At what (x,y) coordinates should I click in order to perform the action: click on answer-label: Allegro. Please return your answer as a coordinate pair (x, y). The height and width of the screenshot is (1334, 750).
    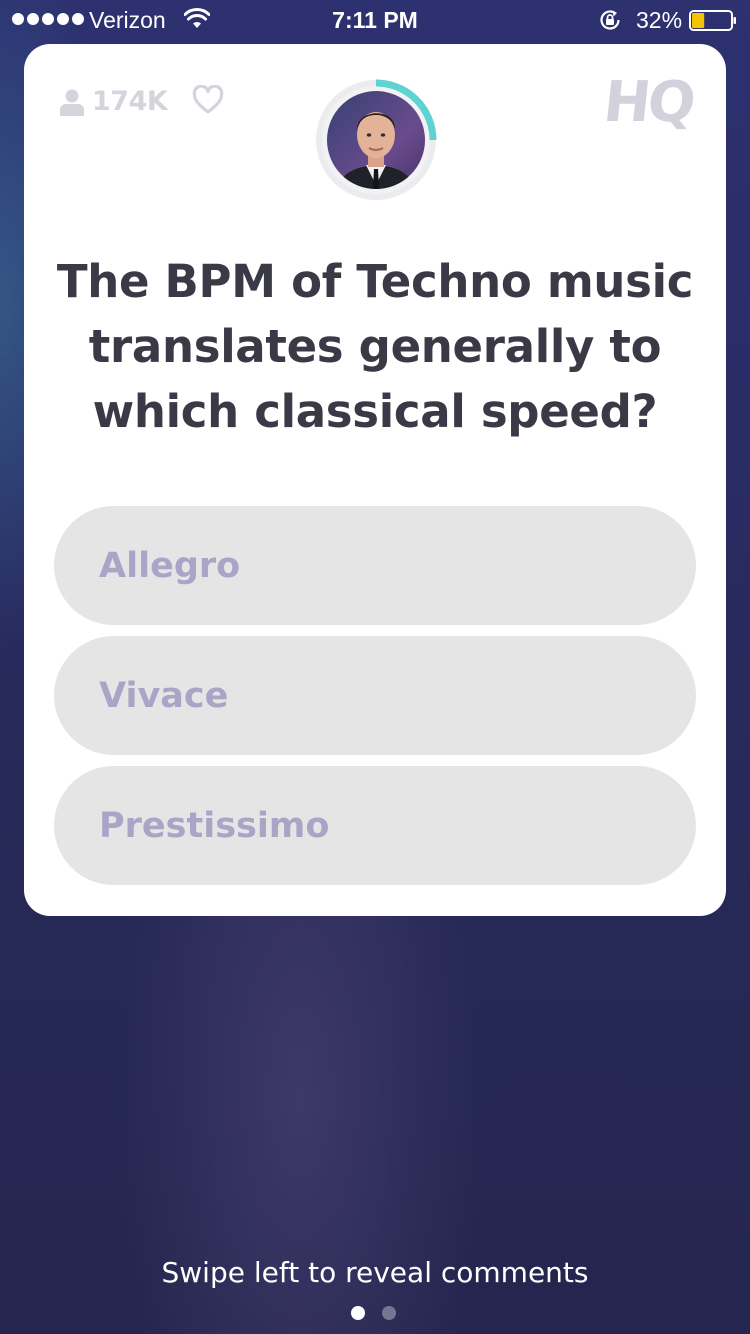
    Looking at the image, I should click on (170, 565).